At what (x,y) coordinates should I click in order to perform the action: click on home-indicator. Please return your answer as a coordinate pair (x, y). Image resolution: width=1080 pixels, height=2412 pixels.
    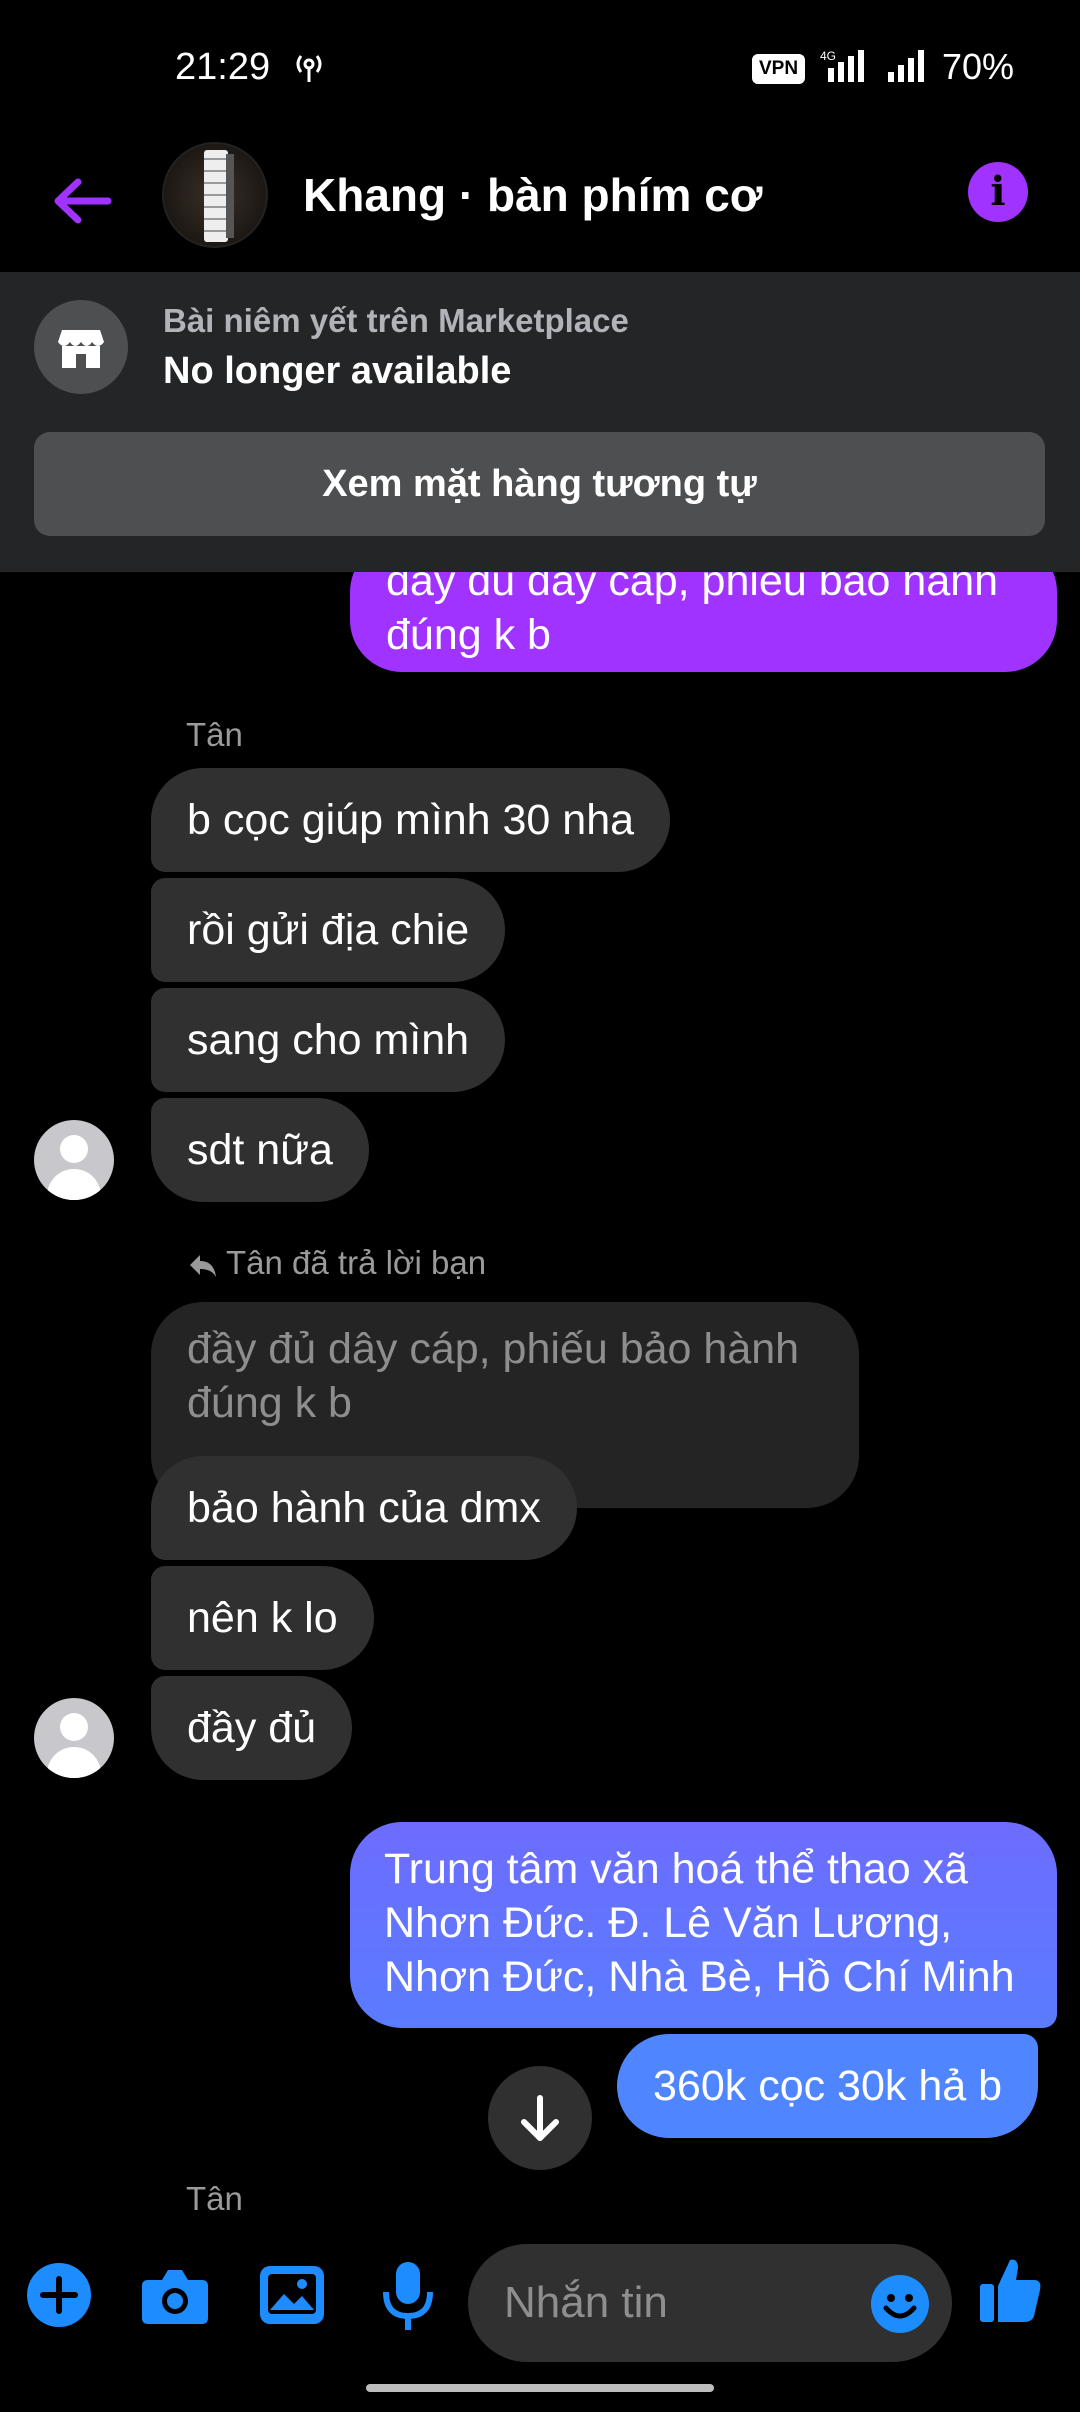
    Looking at the image, I should click on (540, 2388).